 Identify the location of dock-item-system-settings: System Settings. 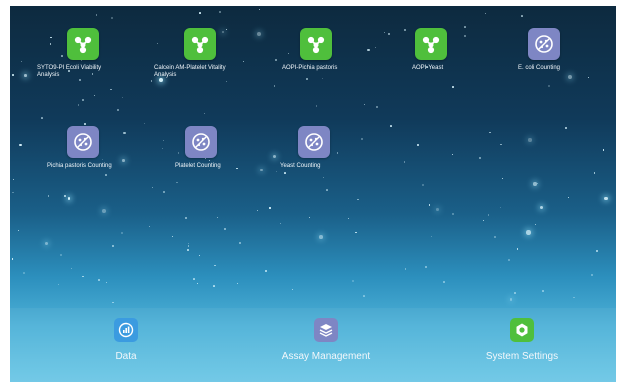
(522, 340).